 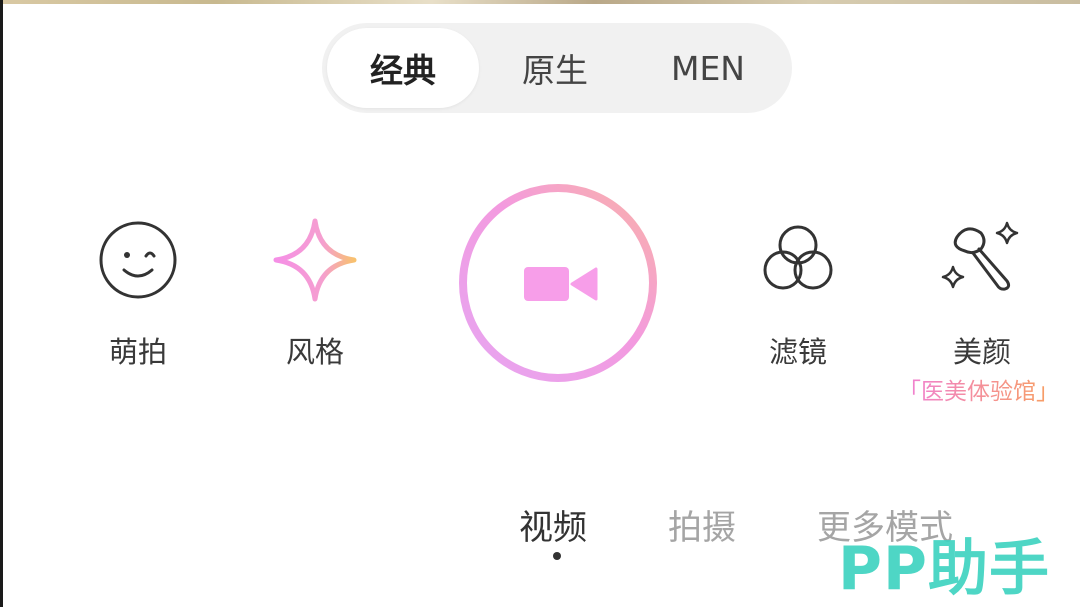 I want to click on makeup-brush-icon, so click(x=982, y=260).